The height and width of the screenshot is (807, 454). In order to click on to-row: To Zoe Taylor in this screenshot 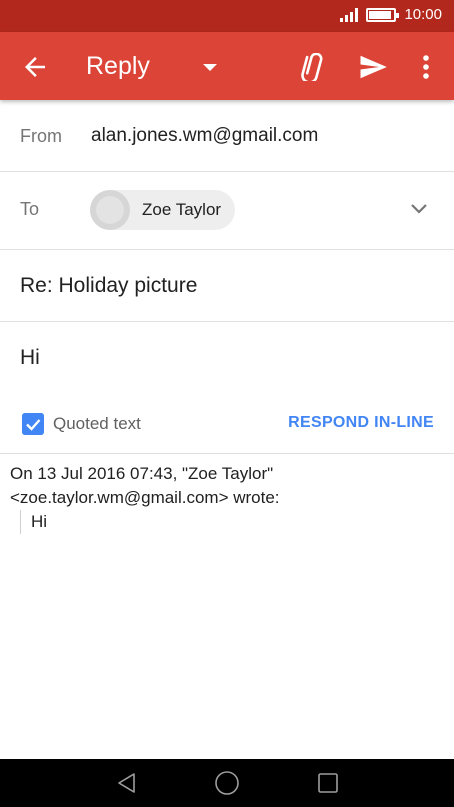, I will do `click(227, 211)`.